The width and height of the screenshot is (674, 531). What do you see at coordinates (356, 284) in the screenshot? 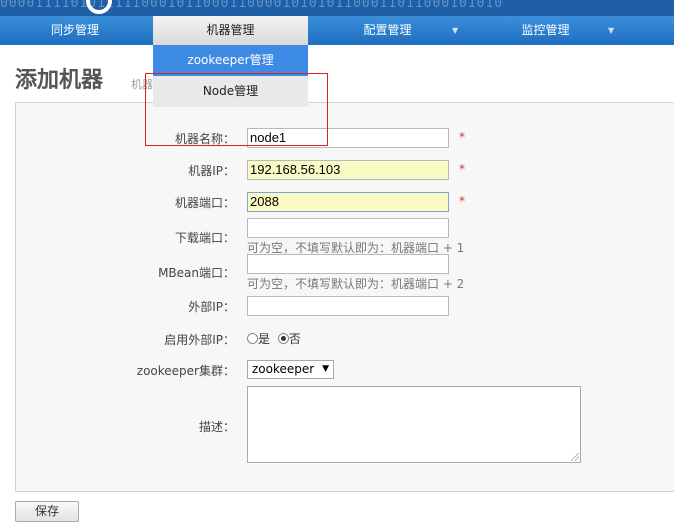
I see `mbean-port-hint: 可为空，不填写默认即为：机器端口 + 2` at bounding box center [356, 284].